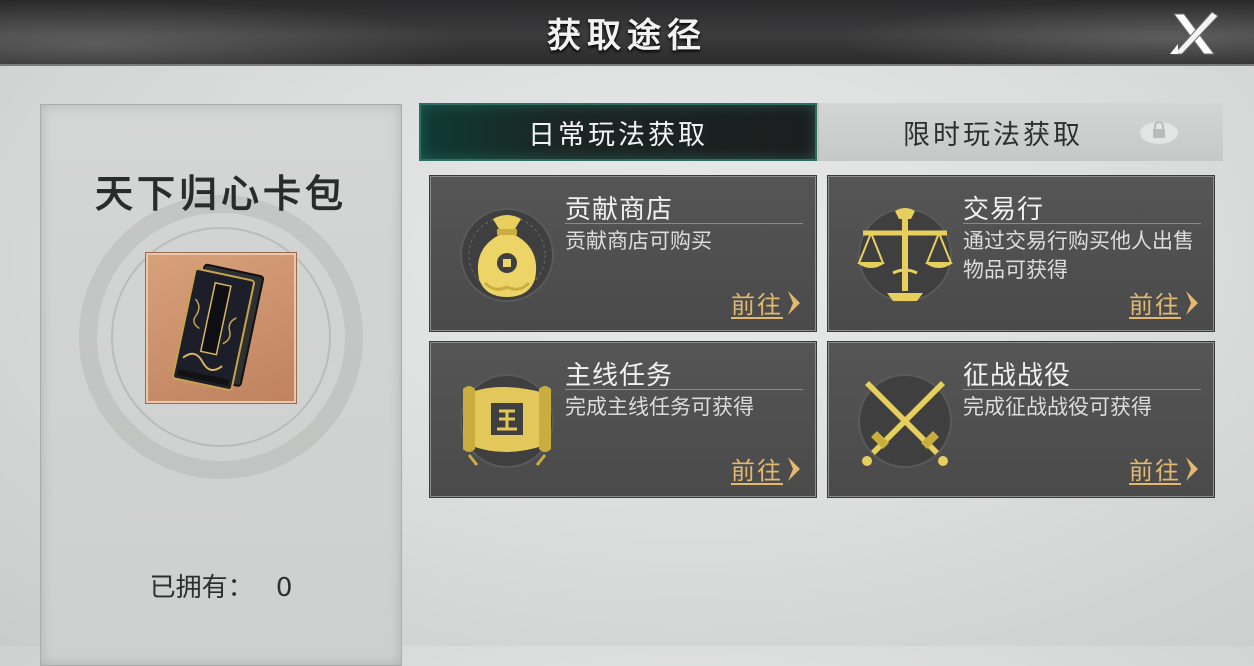  What do you see at coordinates (623, 419) in the screenshot?
I see `source-card-main-quest: 主线任务 完成主线任务可获得 前往` at bounding box center [623, 419].